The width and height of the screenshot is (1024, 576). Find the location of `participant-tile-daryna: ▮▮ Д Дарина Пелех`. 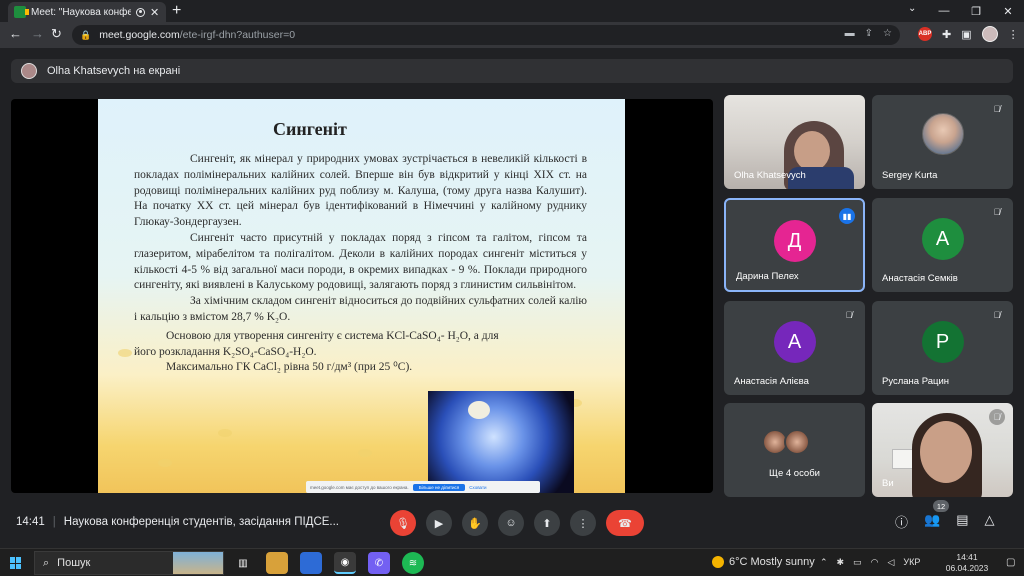

participant-tile-daryna: ▮▮ Д Дарина Пелех is located at coordinates (794, 245).